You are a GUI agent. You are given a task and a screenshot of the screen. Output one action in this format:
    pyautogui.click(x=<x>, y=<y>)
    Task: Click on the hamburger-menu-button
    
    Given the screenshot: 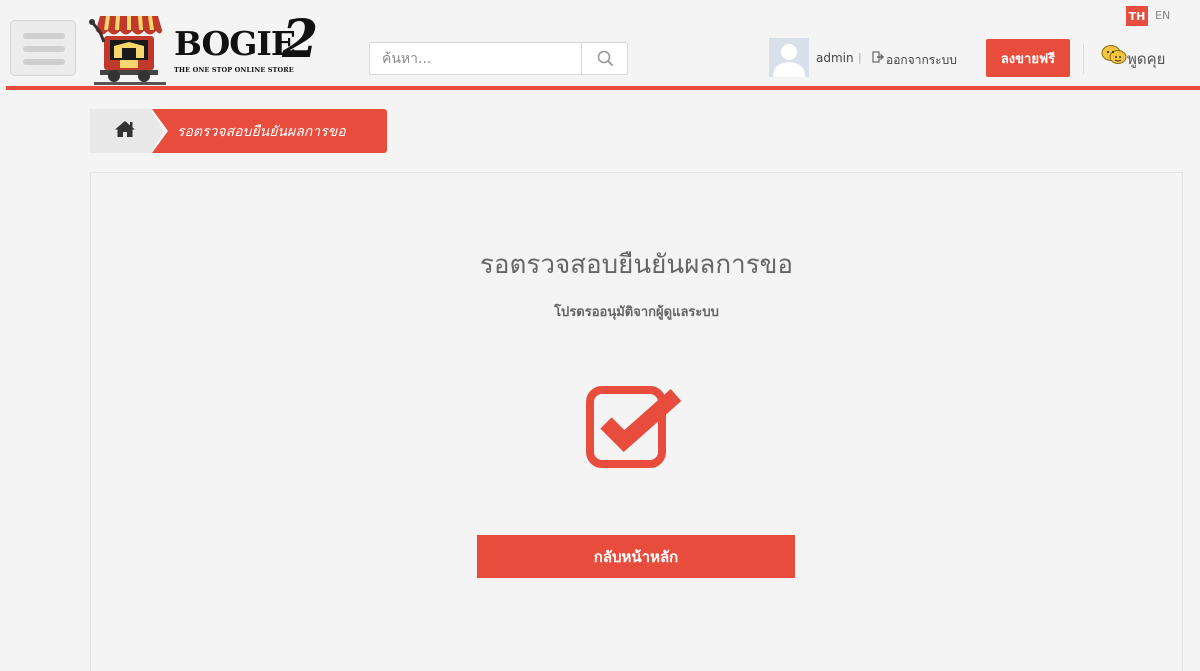 What is the action you would take?
    pyautogui.click(x=43, y=48)
    